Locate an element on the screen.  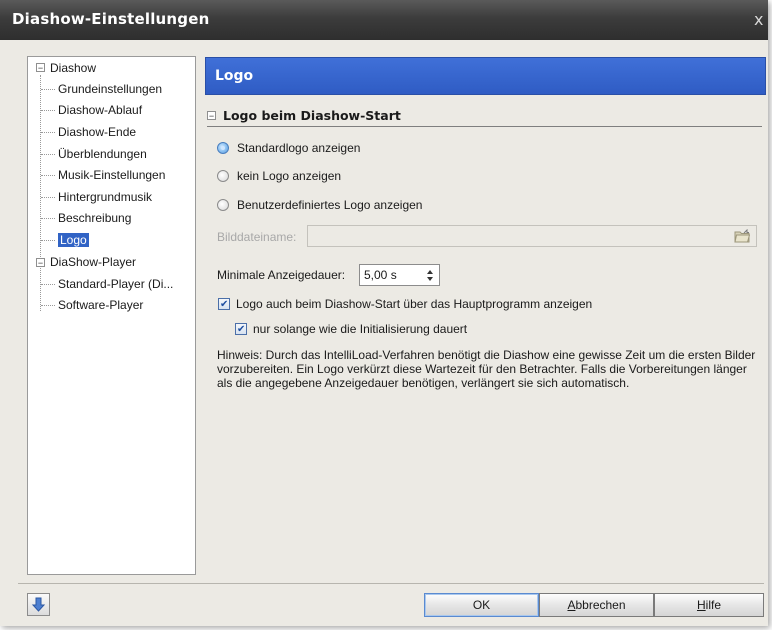
close-icon: x is located at coordinates (760, 19).